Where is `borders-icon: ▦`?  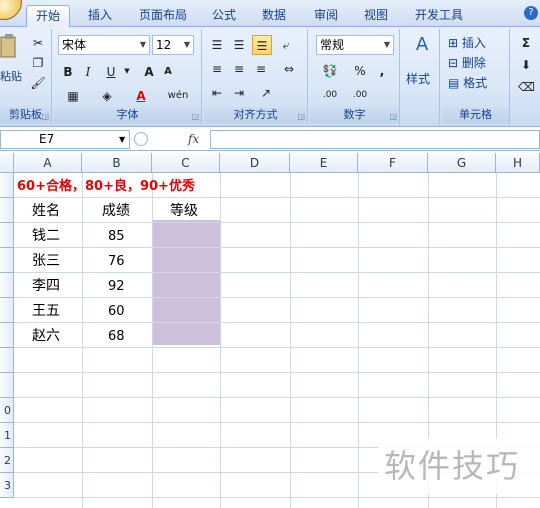
borders-icon: ▦ is located at coordinates (73, 95).